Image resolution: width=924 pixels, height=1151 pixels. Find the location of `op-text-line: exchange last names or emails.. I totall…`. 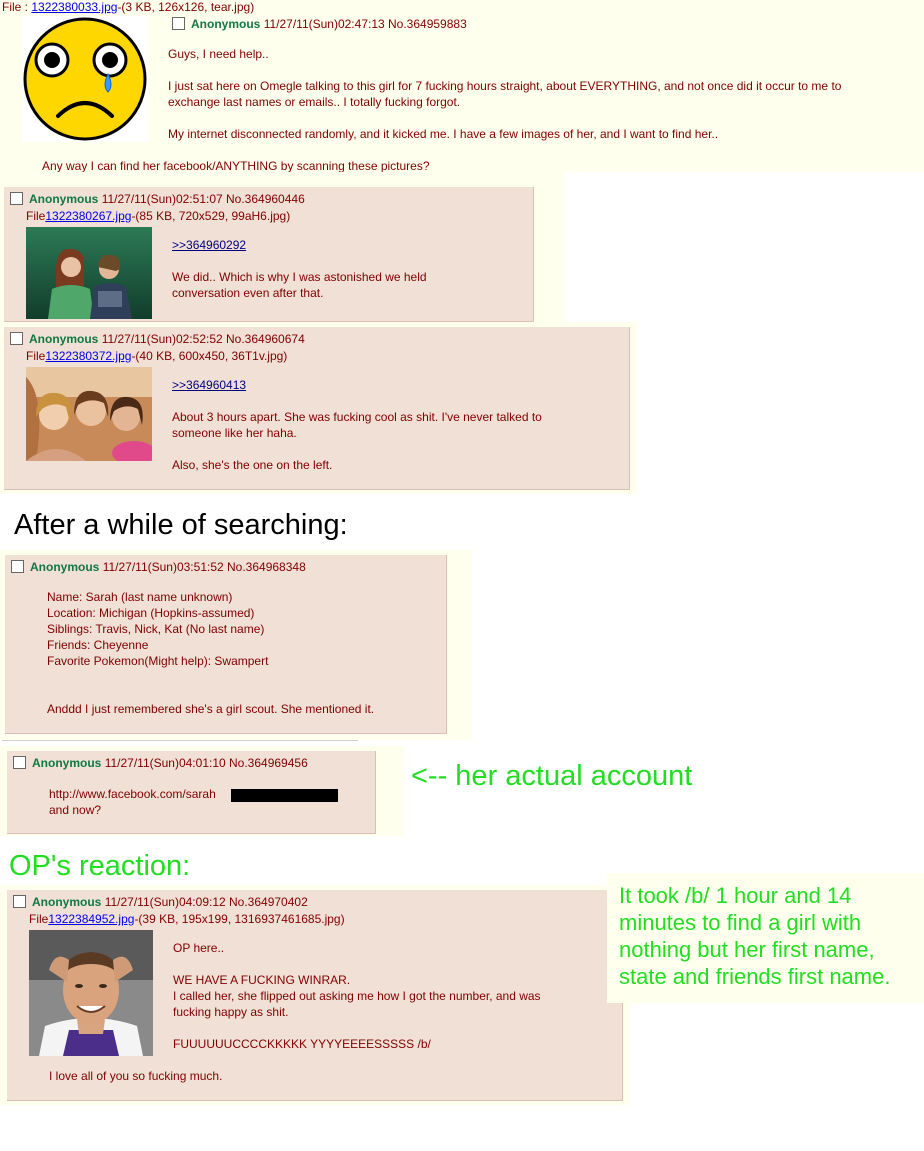

op-text-line: exchange last names or emails.. I totall… is located at coordinates (314, 102).